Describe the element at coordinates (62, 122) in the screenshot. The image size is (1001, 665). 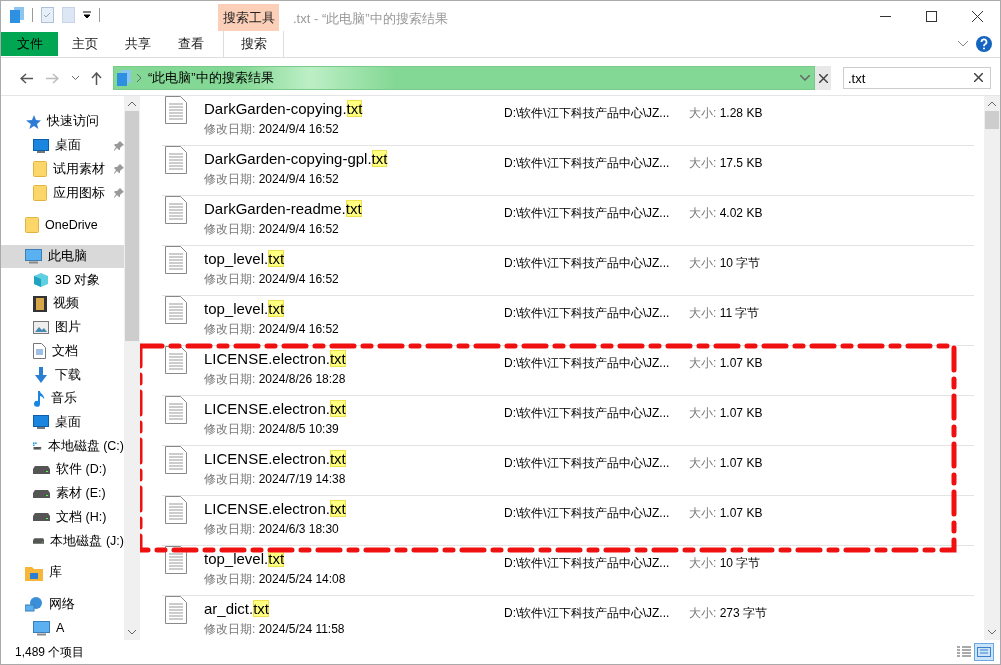
I see `sidebar-item: 快速访问` at that location.